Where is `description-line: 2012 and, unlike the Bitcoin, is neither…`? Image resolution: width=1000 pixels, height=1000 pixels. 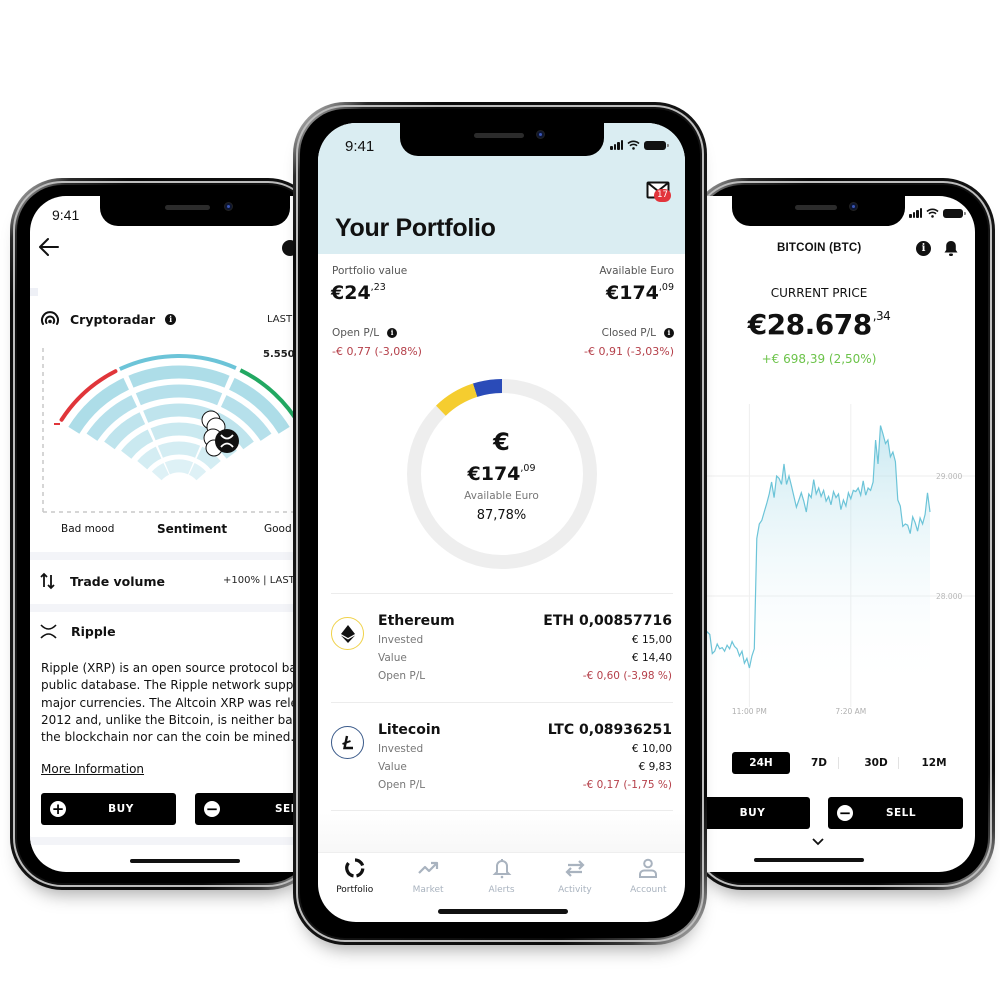
description-line: 2012 and, unlike the Bitcoin, is neither… is located at coordinates (177, 719).